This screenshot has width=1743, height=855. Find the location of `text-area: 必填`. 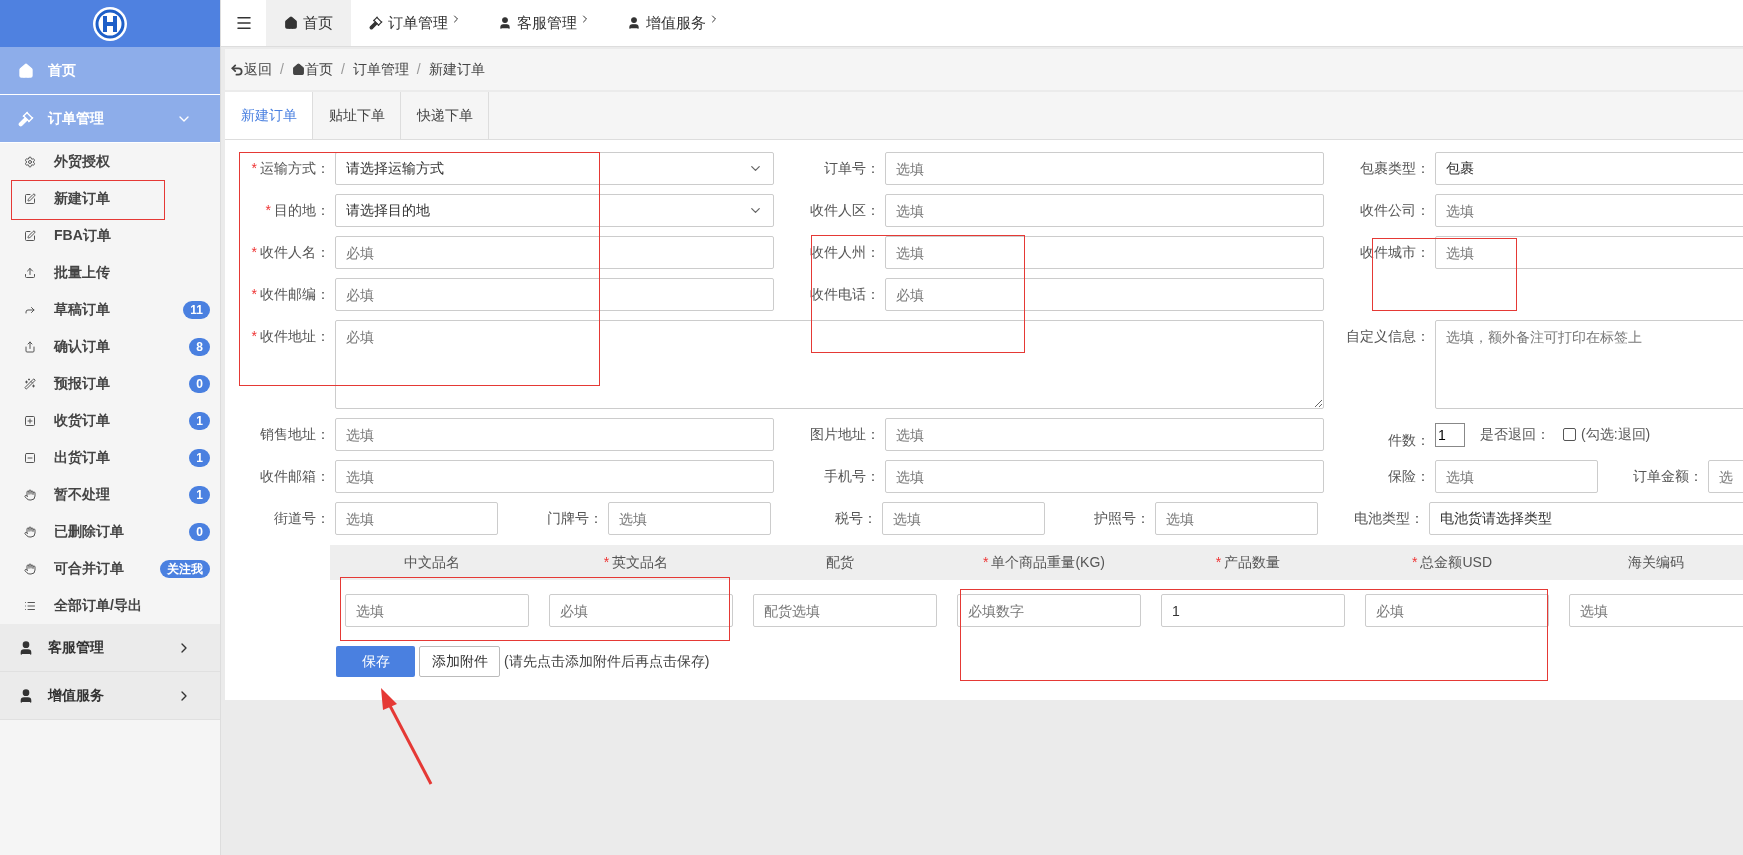

text-area: 必填 is located at coordinates (829, 364).